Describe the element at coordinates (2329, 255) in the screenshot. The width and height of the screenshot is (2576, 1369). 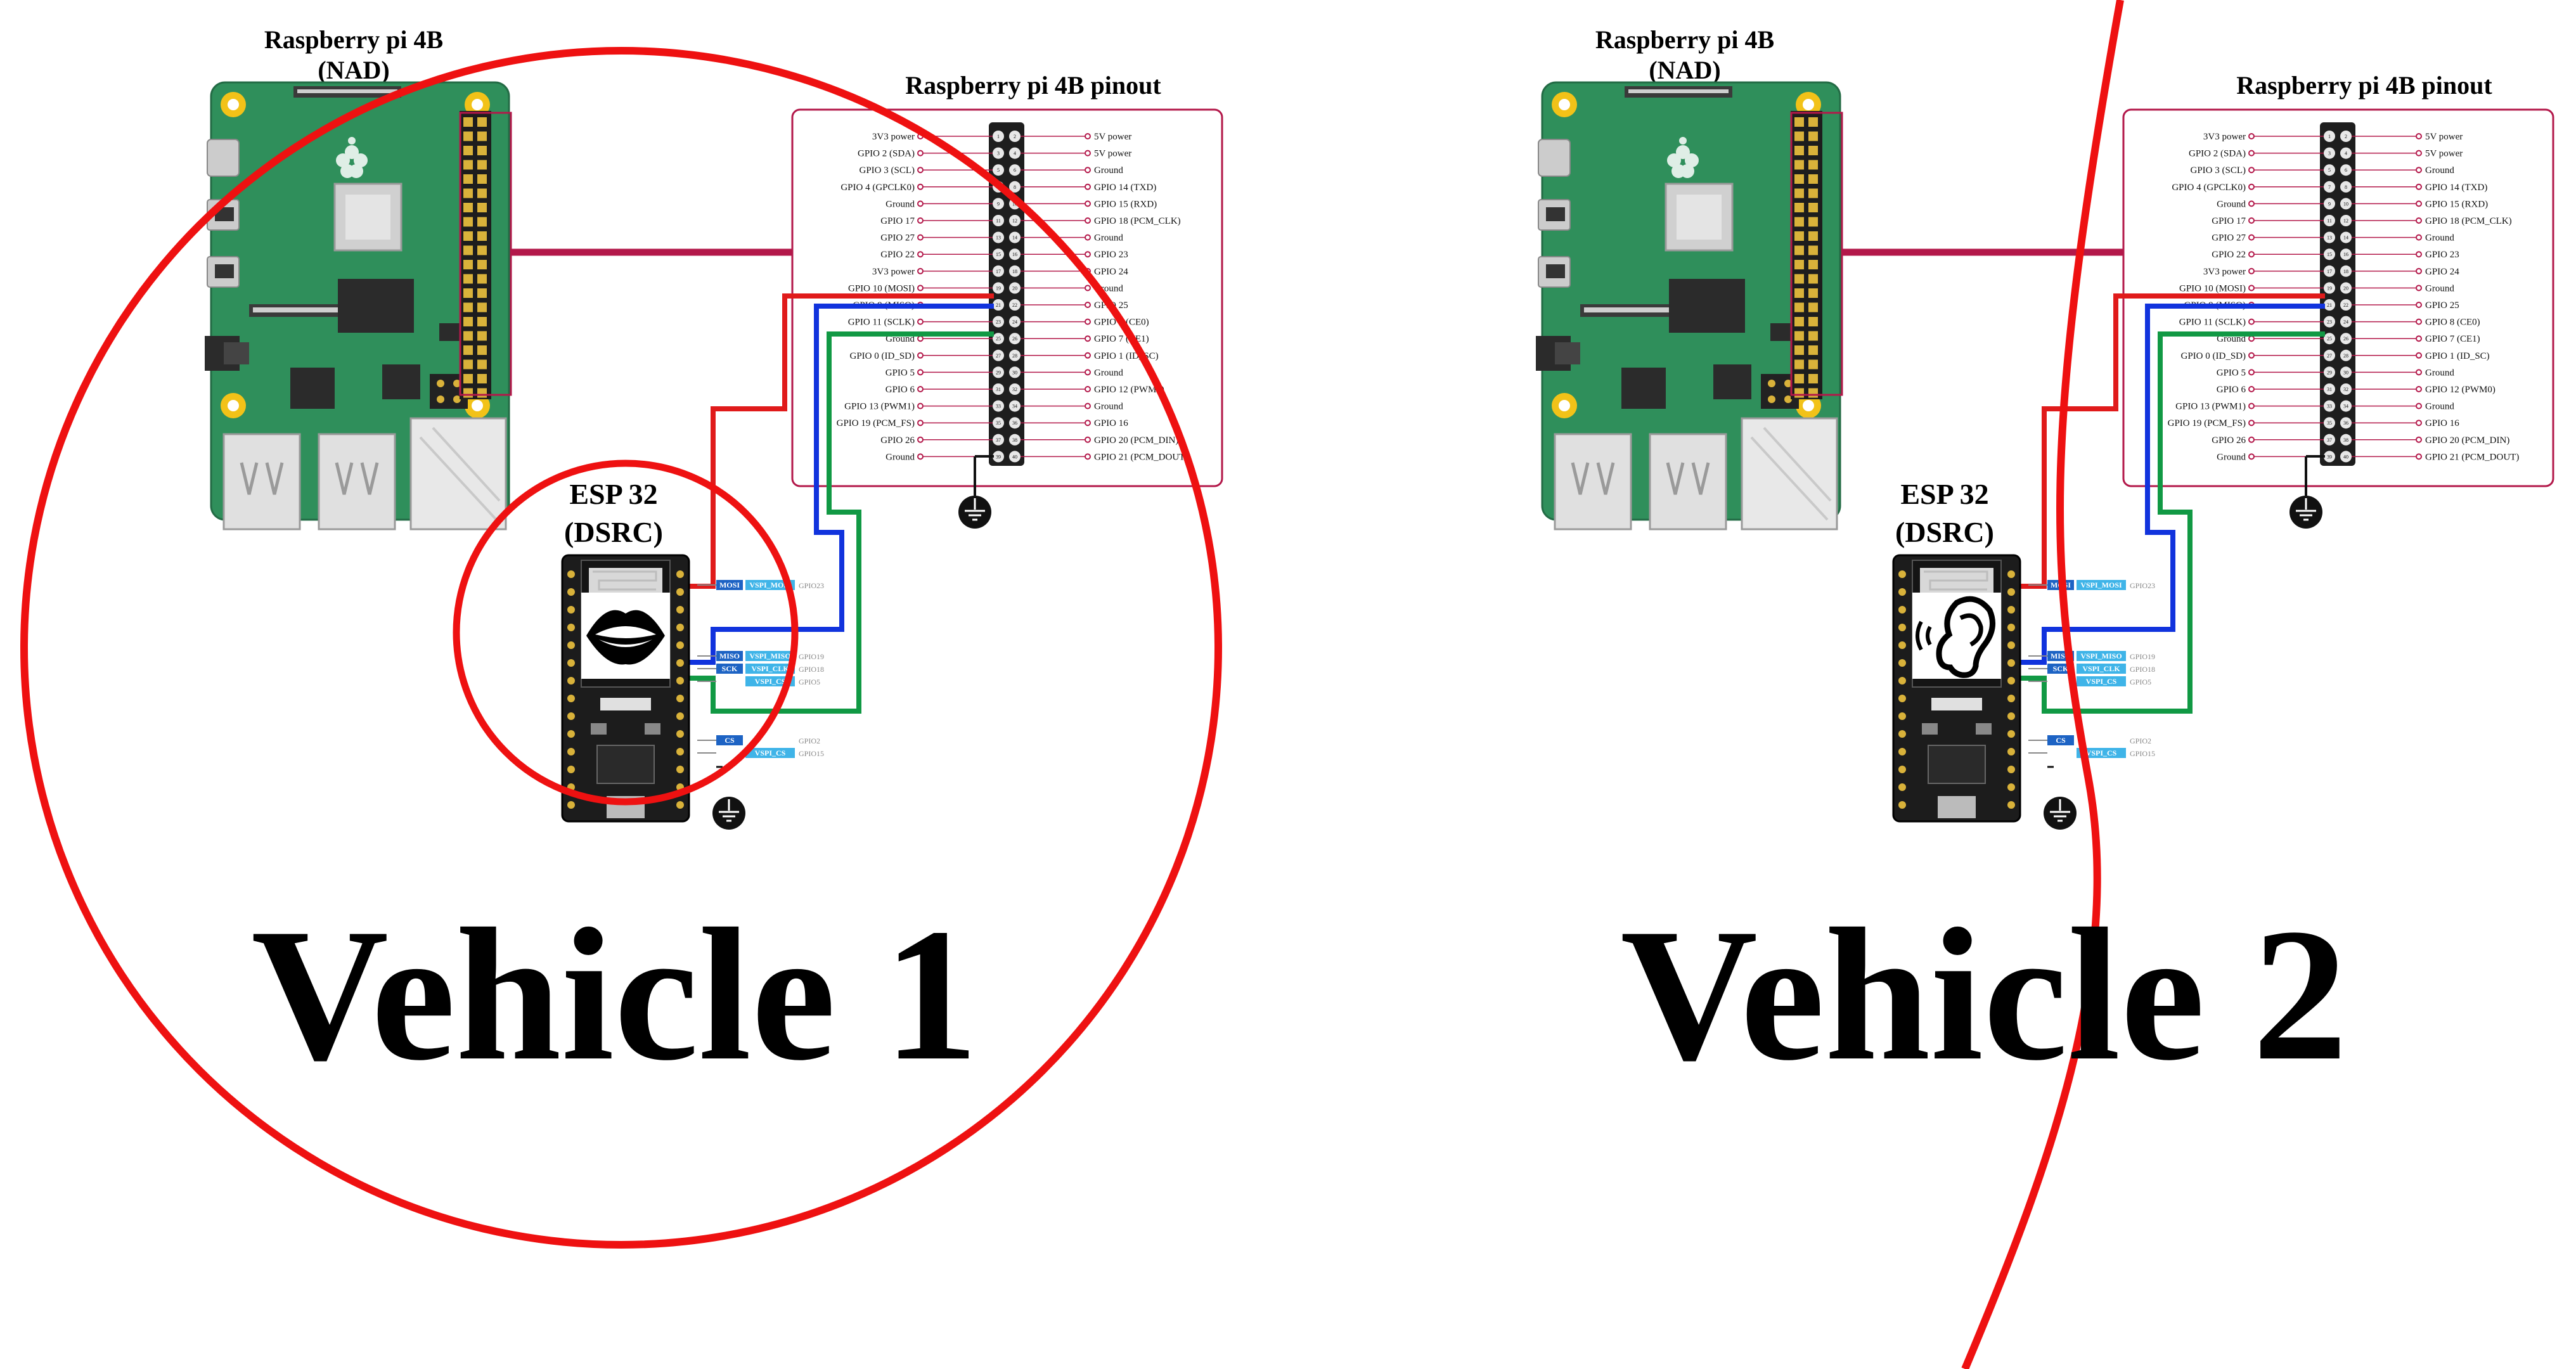
I see `pin-number: 15` at that location.